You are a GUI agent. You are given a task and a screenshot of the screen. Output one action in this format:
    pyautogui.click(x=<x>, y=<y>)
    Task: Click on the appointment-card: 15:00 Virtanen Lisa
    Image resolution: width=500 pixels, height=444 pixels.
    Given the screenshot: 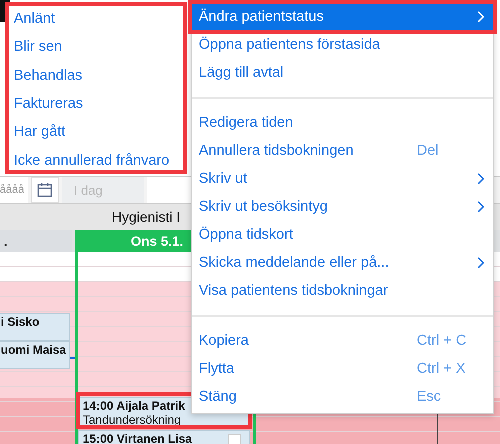 What is the action you would take?
    pyautogui.click(x=164, y=437)
    